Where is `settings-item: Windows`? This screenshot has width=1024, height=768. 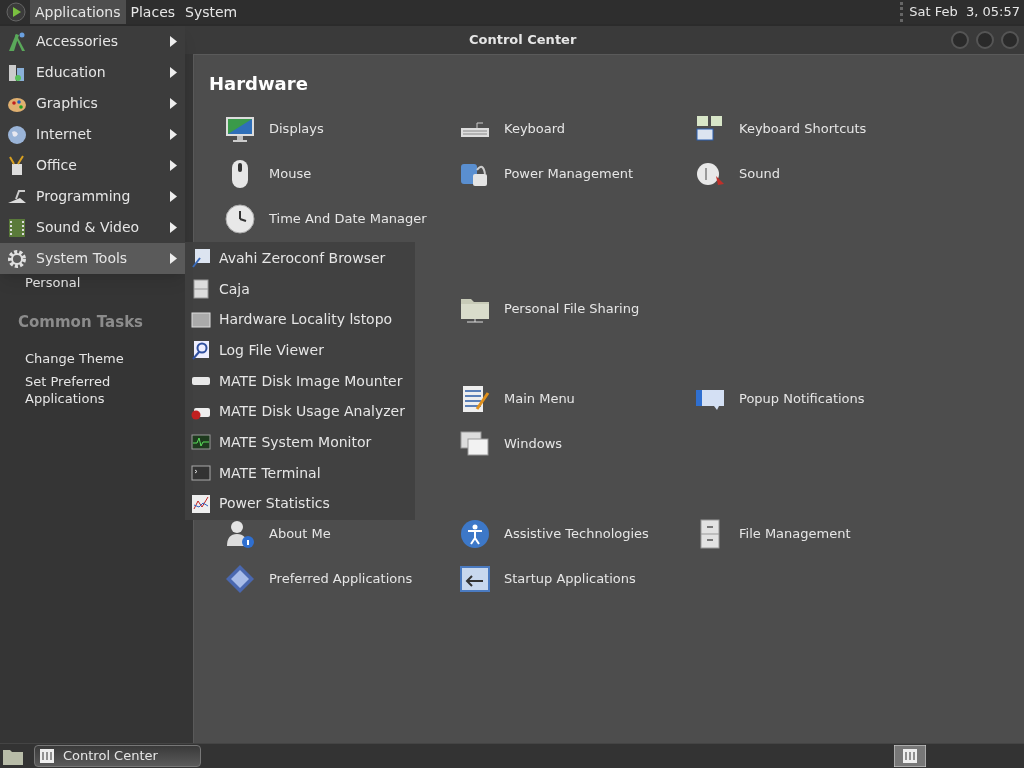
settings-item: Windows is located at coordinates (533, 443).